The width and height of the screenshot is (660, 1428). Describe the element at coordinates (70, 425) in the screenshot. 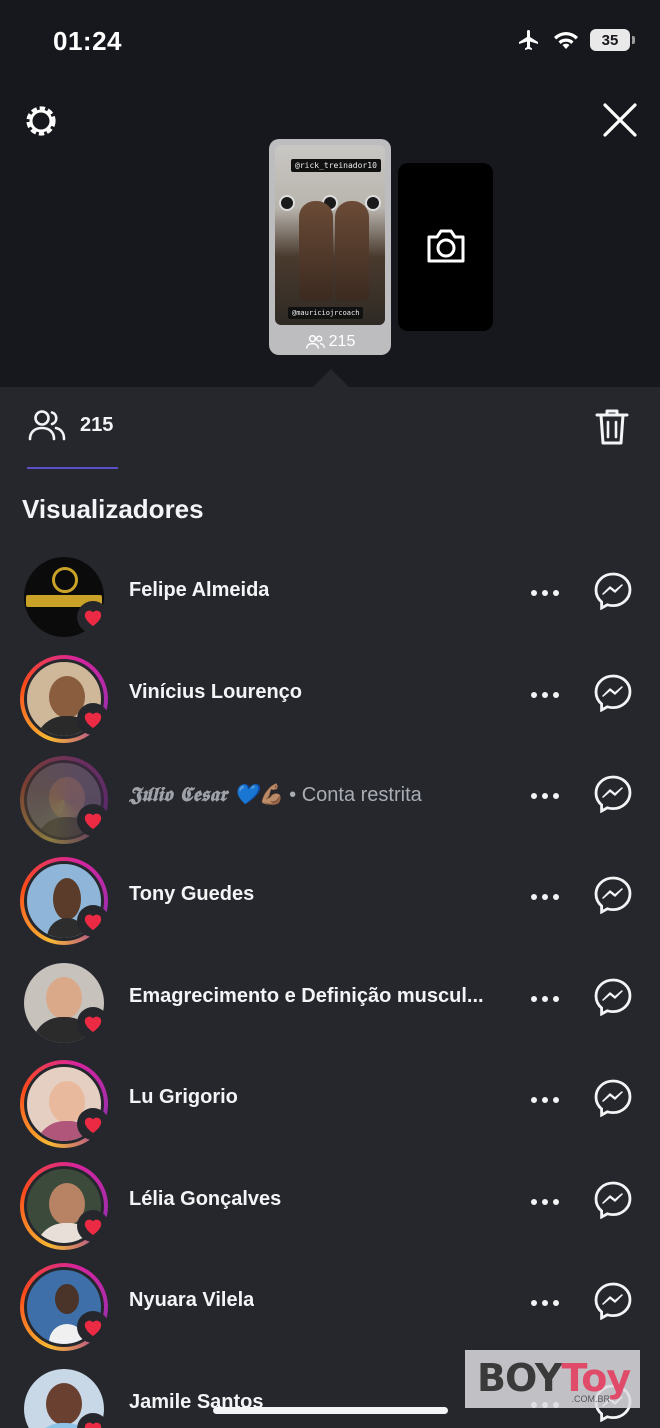

I see `tab-viewers: 215` at that location.